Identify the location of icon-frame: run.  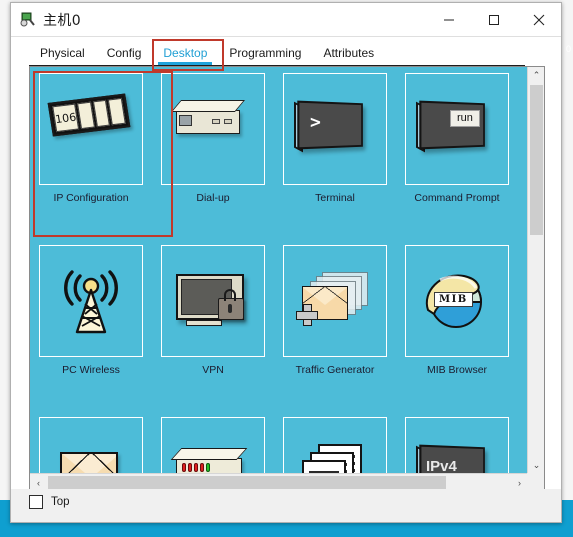
(457, 129).